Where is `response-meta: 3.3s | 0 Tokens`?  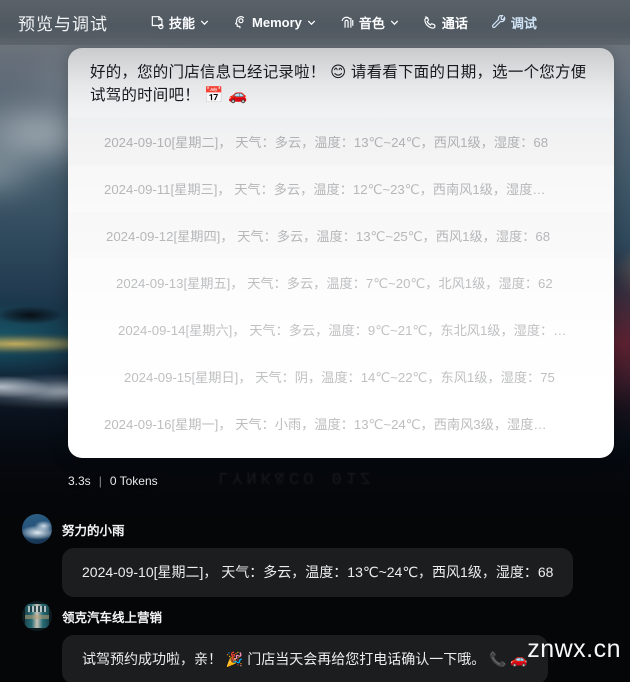 response-meta: 3.3s | 0 Tokens is located at coordinates (113, 481).